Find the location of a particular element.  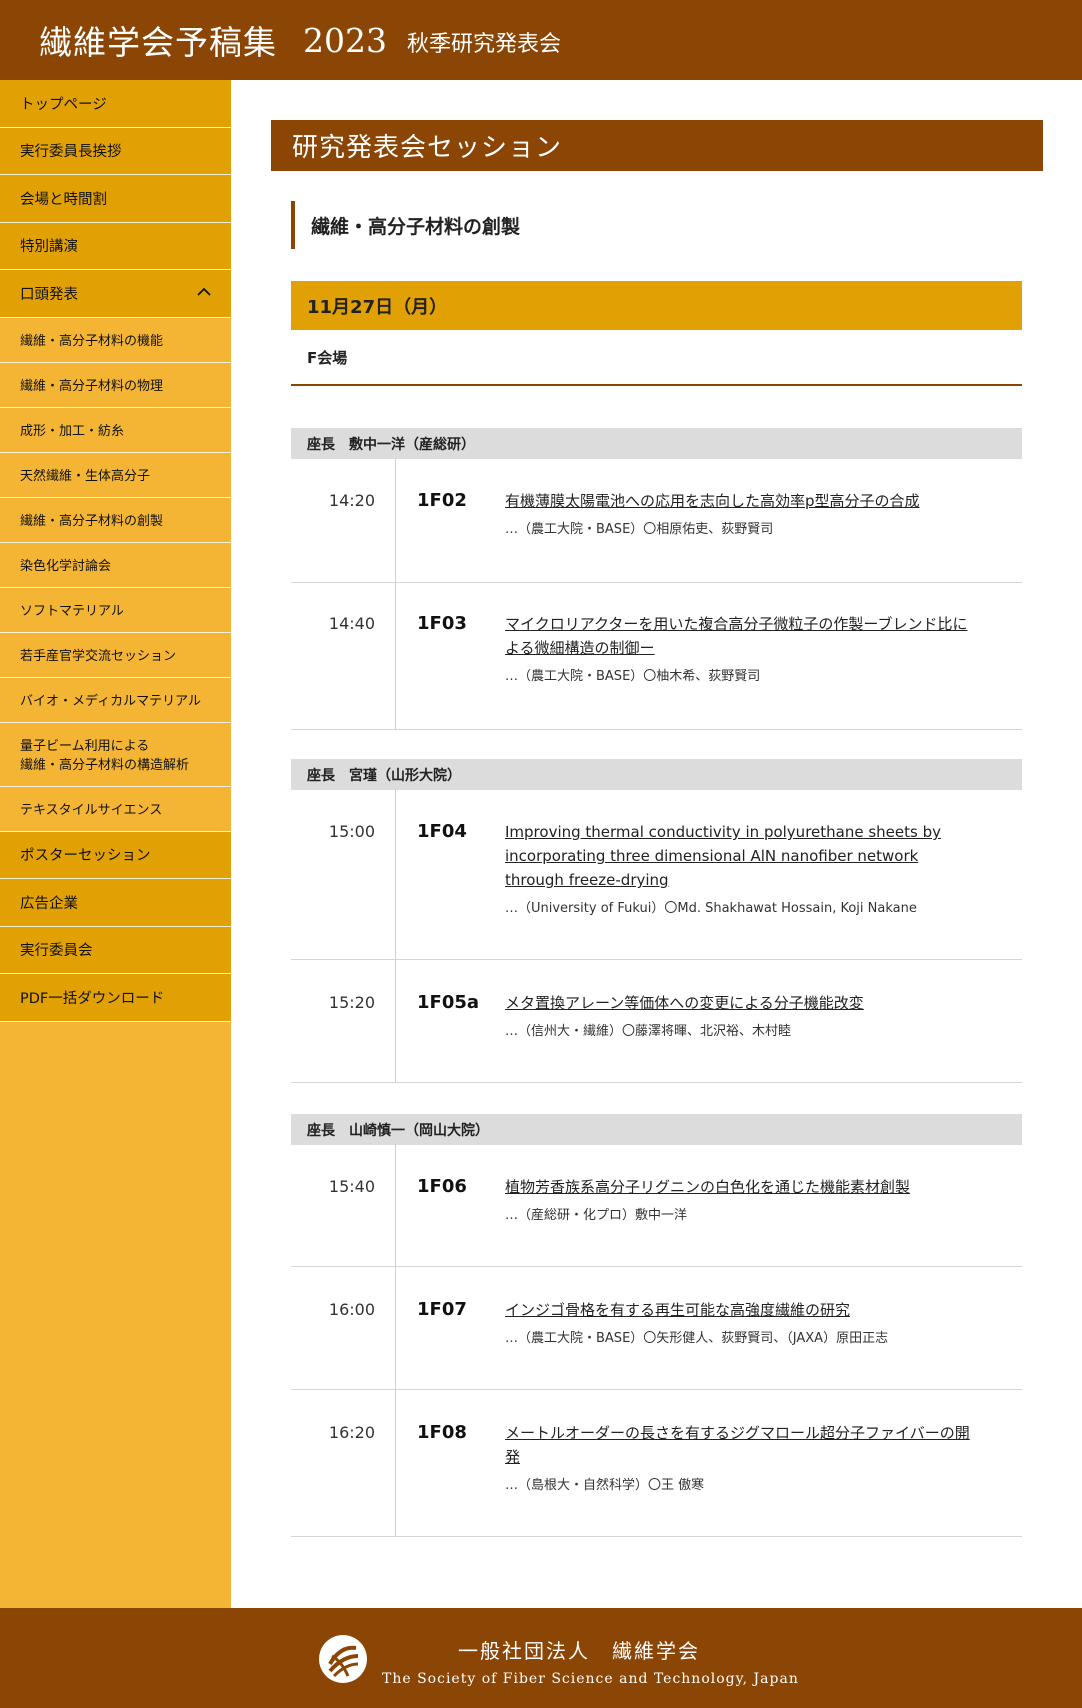

presentation-title-link: メタ置換アレーン等価体への変更による分子機能改変 is located at coordinates (740, 1003).